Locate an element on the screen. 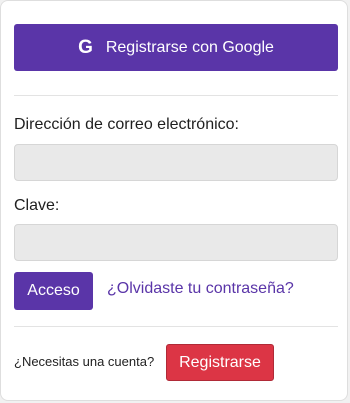 This screenshot has height=403, width=350. need-account-text: ¿Necesitas una cuenta? is located at coordinates (84, 361).